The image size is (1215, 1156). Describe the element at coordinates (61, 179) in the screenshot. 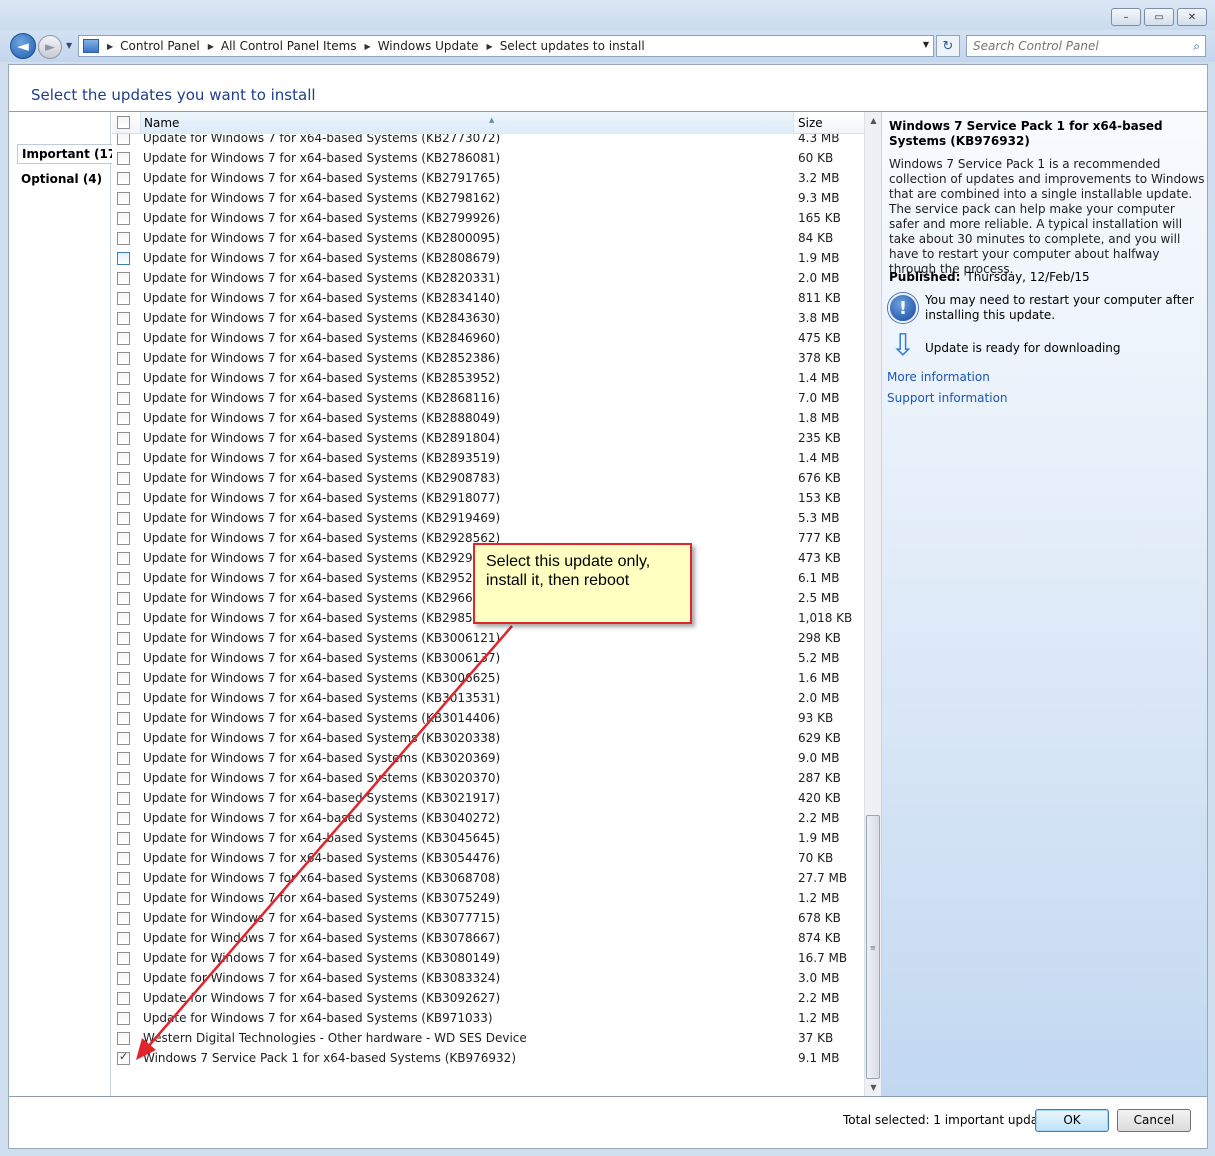

I see `category-optional: Optional (4)` at that location.